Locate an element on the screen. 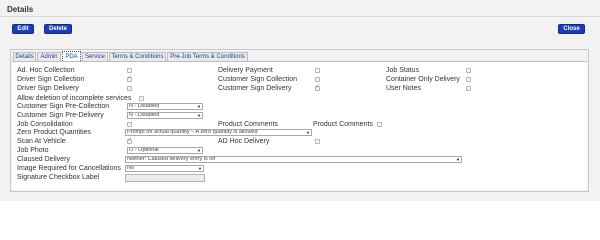 The width and height of the screenshot is (600, 240). signature-checkbox-label-input is located at coordinates (165, 178).